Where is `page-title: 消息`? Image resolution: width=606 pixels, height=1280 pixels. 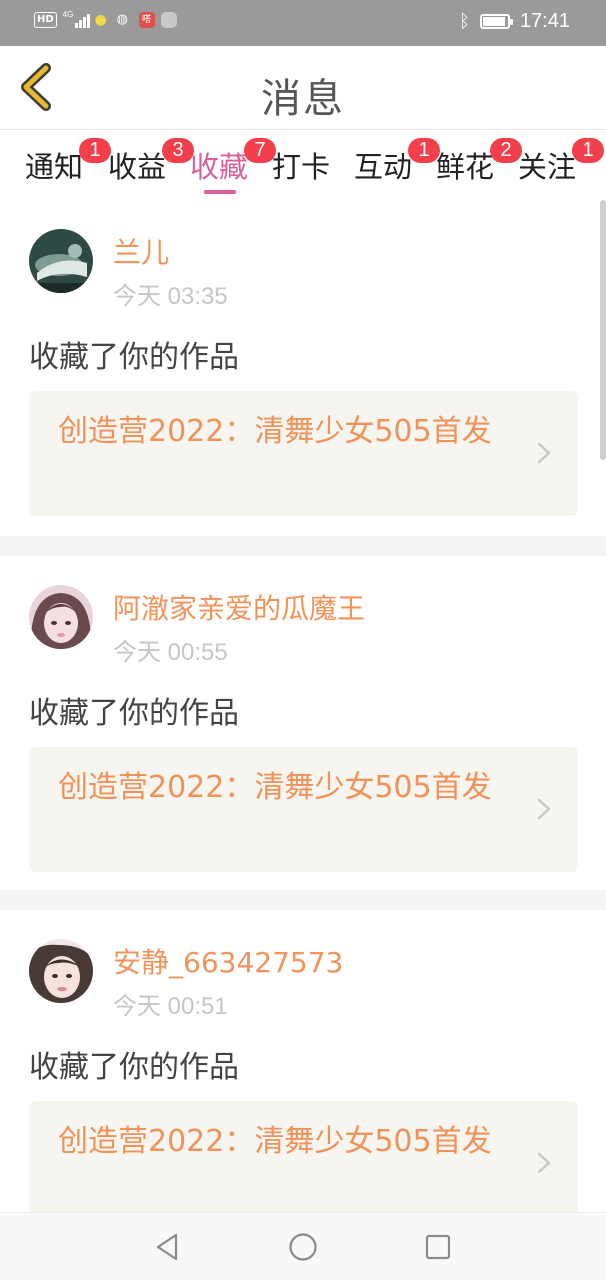
page-title: 消息 is located at coordinates (303, 99).